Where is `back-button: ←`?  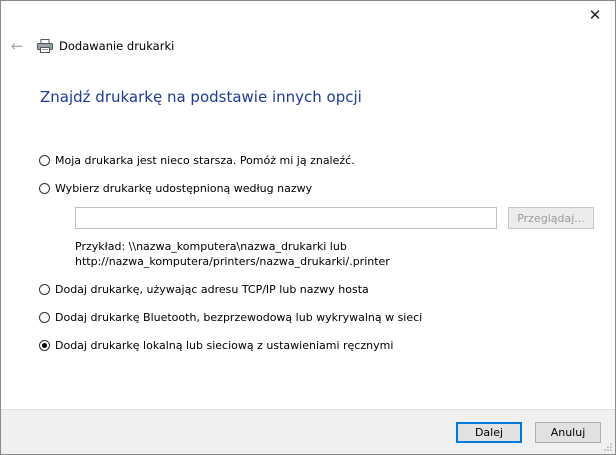 back-button: ← is located at coordinates (17, 46).